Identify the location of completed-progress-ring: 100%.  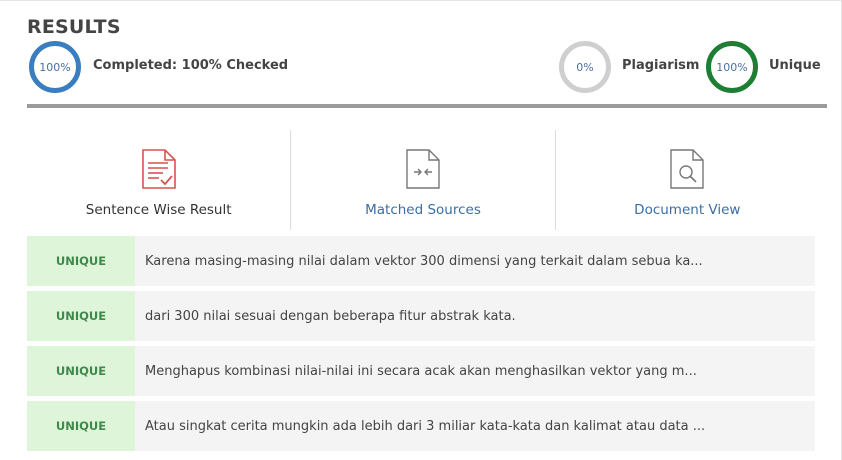
(55, 67).